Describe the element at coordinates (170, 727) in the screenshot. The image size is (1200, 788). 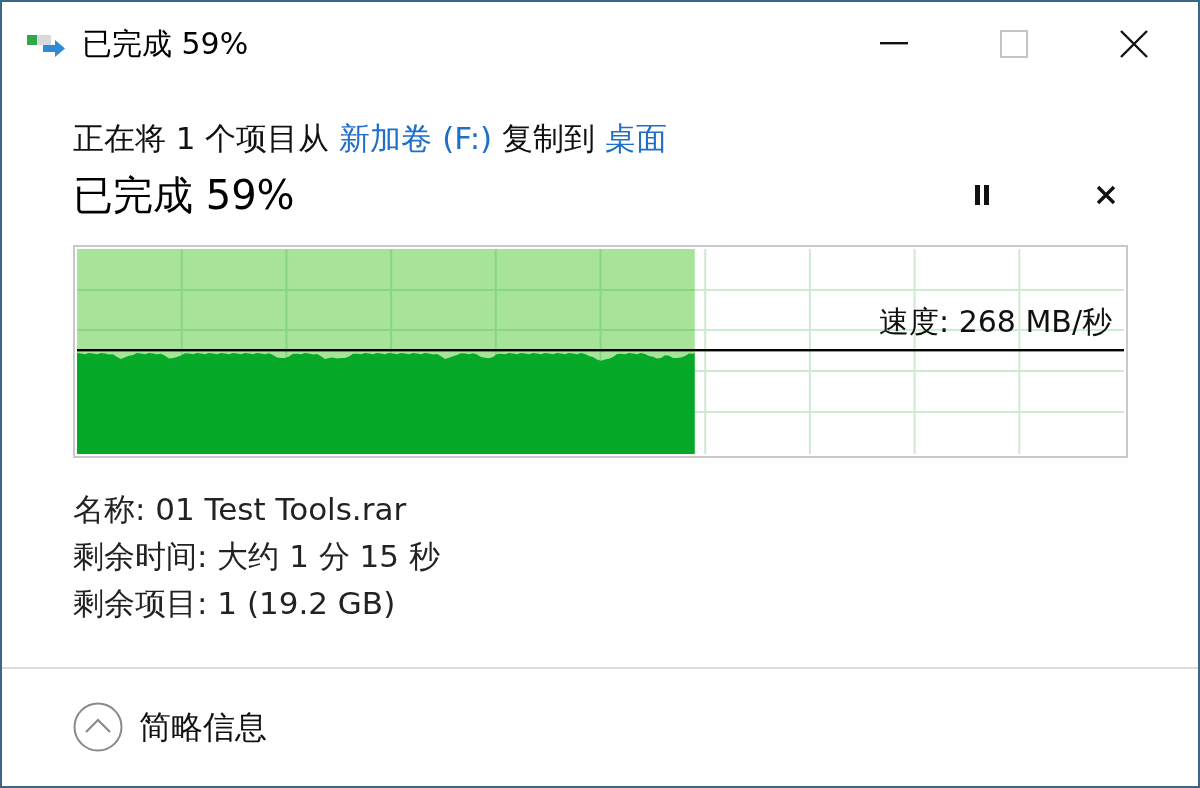
I see `details-toggle-button: 简略信息` at that location.